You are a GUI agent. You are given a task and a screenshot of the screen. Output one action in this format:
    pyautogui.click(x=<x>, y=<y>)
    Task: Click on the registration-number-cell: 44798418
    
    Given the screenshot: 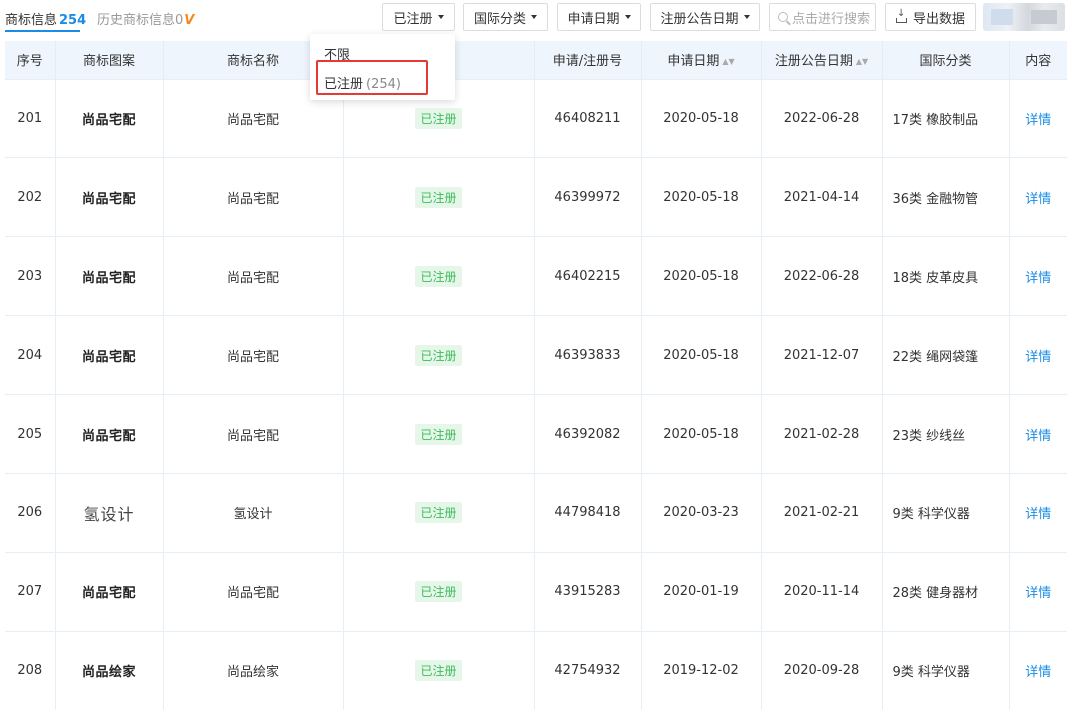 What is the action you would take?
    pyautogui.click(x=588, y=512)
    